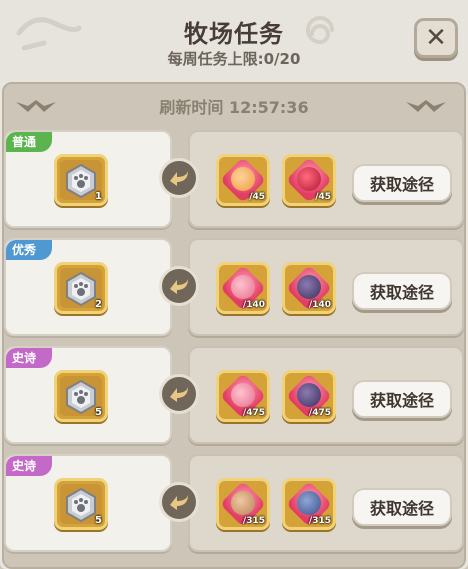 The width and height of the screenshot is (468, 569). What do you see at coordinates (98, 304) in the screenshot?
I see `reward-quantity: 2` at bounding box center [98, 304].